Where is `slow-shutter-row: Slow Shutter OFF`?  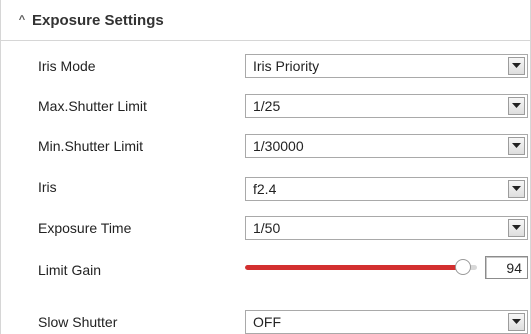
slow-shutter-row: Slow Shutter OFF is located at coordinates (265, 321).